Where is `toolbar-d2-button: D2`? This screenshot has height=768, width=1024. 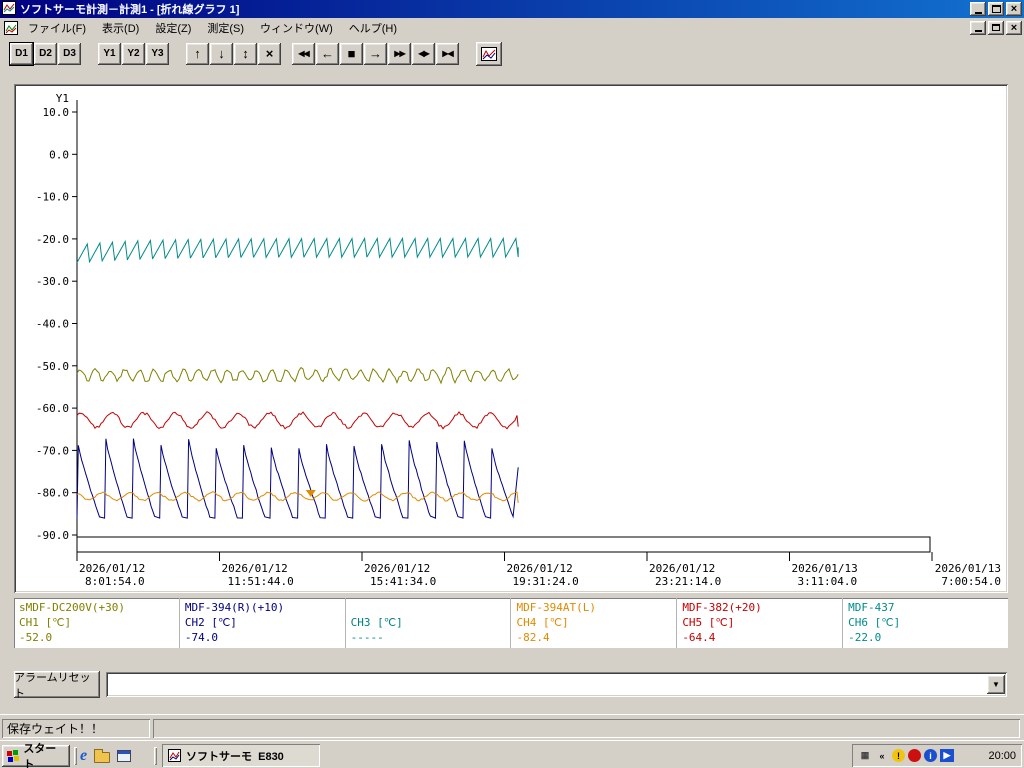
toolbar-d2-button: D2 is located at coordinates (45, 53).